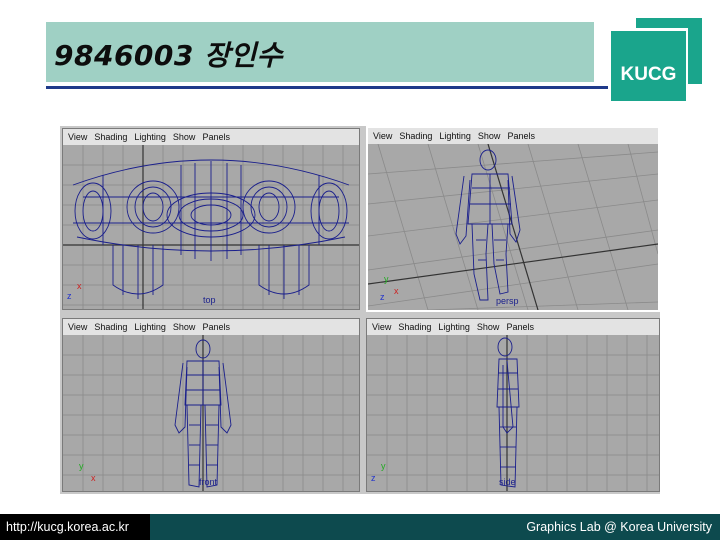 The width and height of the screenshot is (720, 540). Describe the element at coordinates (209, 300) in the screenshot. I see `viewport-label: top` at that location.